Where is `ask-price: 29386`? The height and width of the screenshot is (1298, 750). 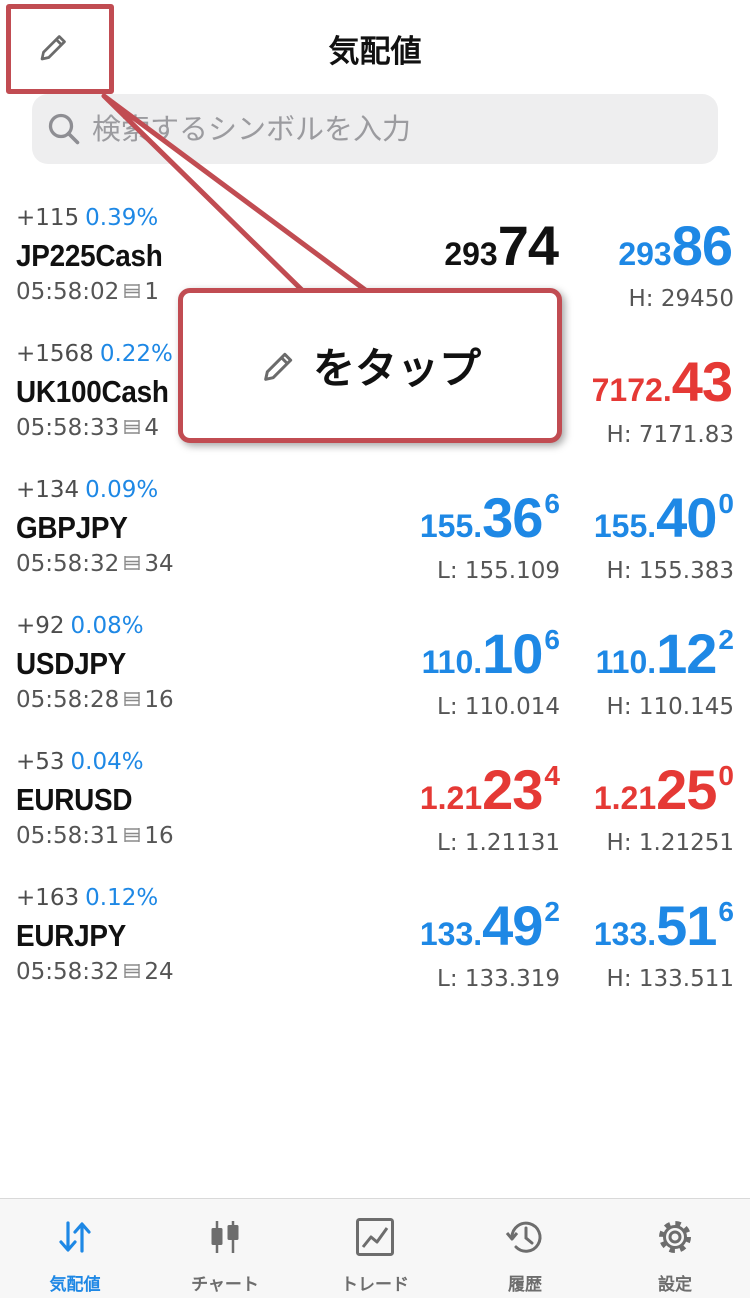
ask-price: 29386 is located at coordinates (676, 246).